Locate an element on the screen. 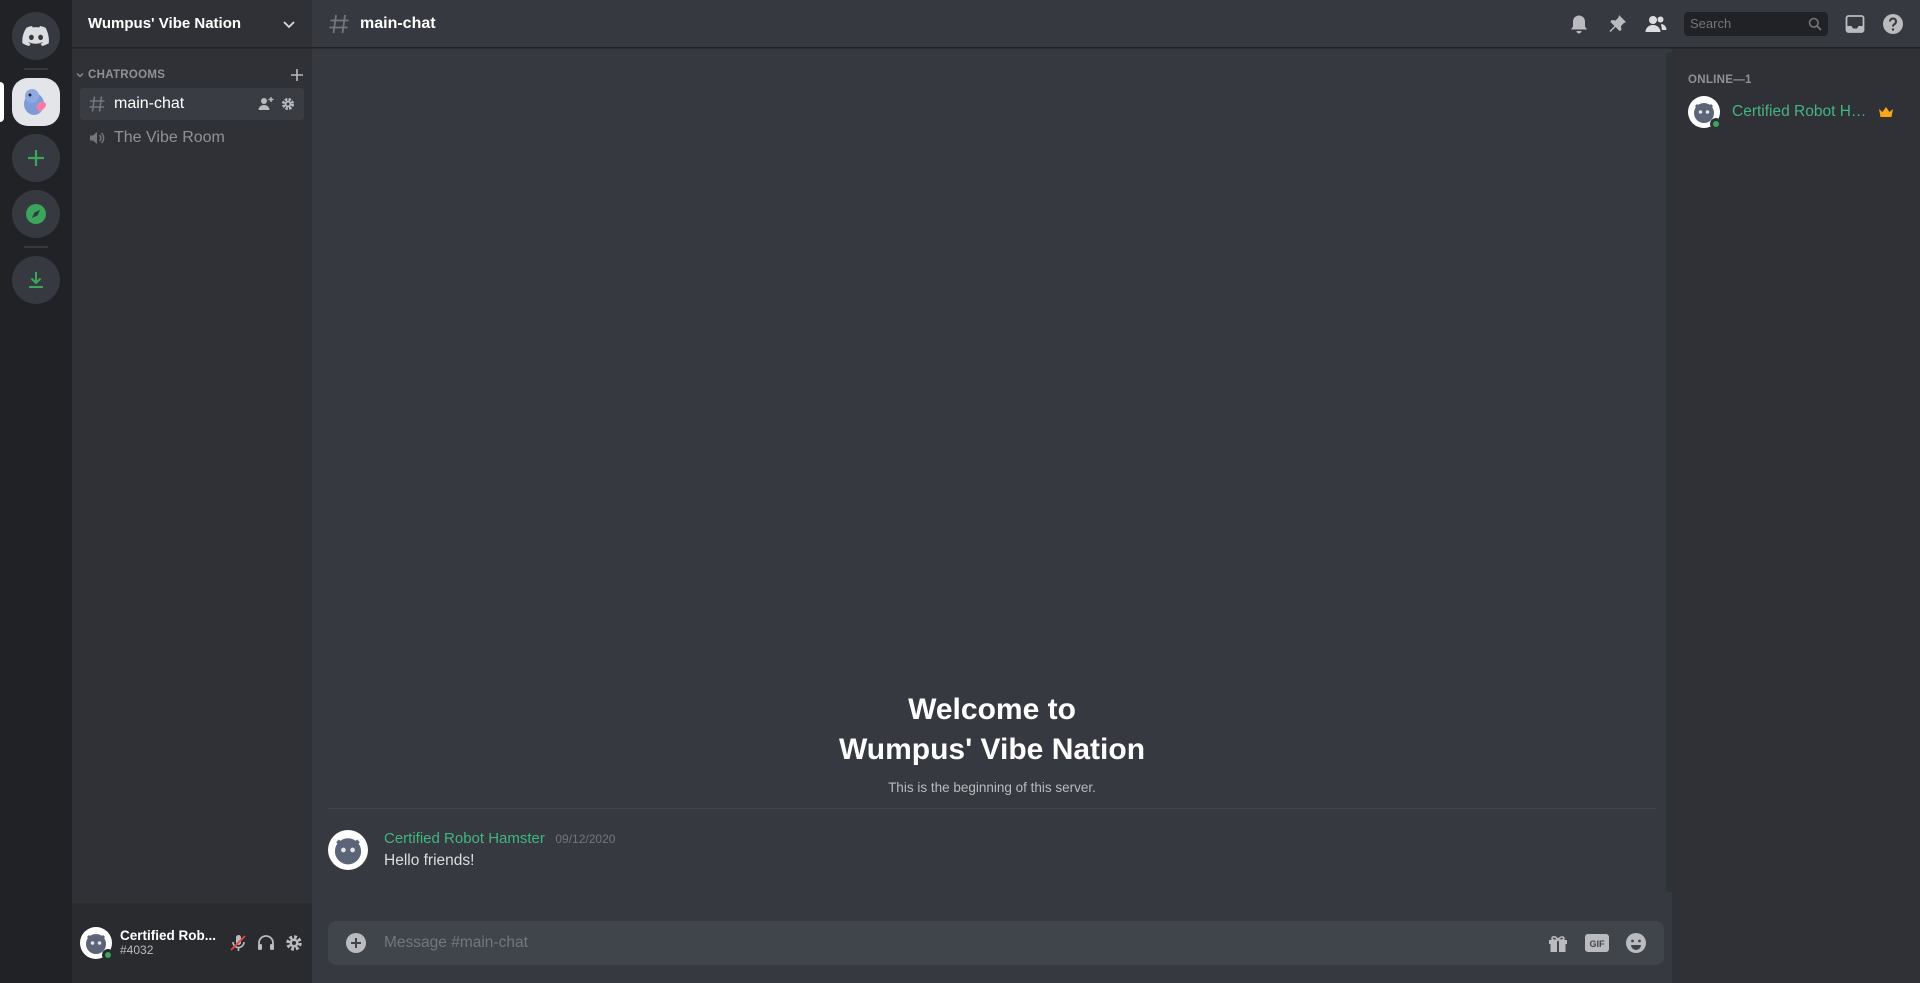 The height and width of the screenshot is (983, 1920). pin-icon is located at coordinates (1617, 24).